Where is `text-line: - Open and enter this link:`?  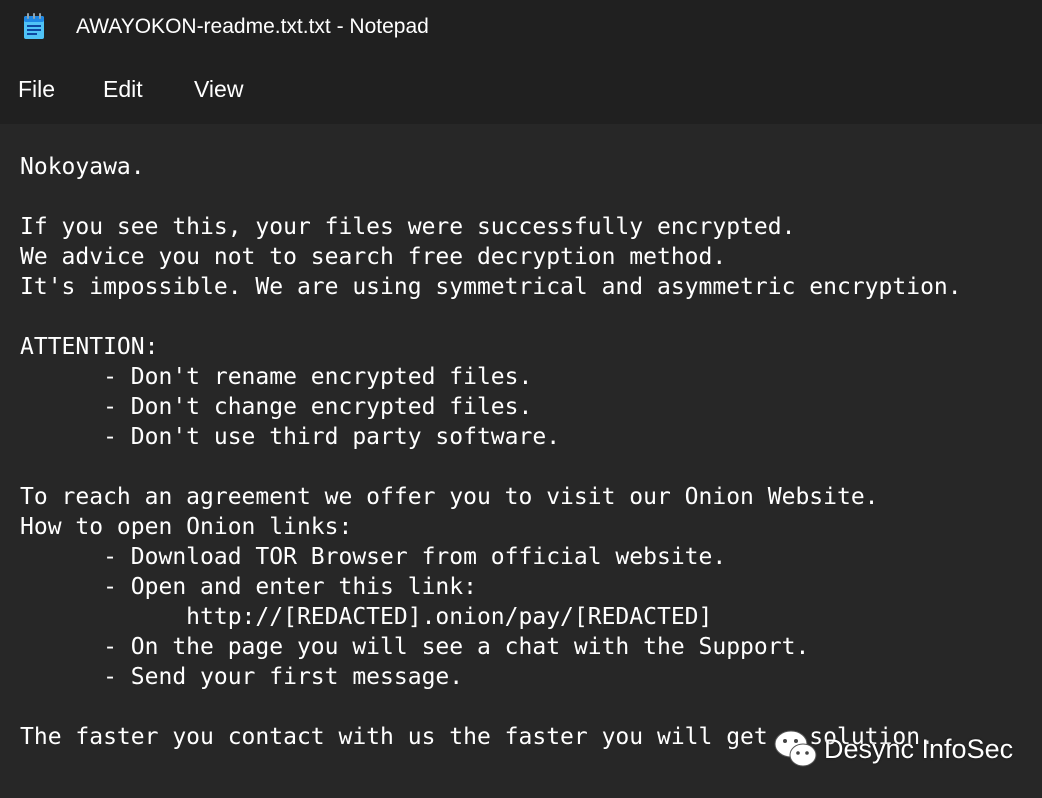 text-line: - Open and enter this link: is located at coordinates (248, 587).